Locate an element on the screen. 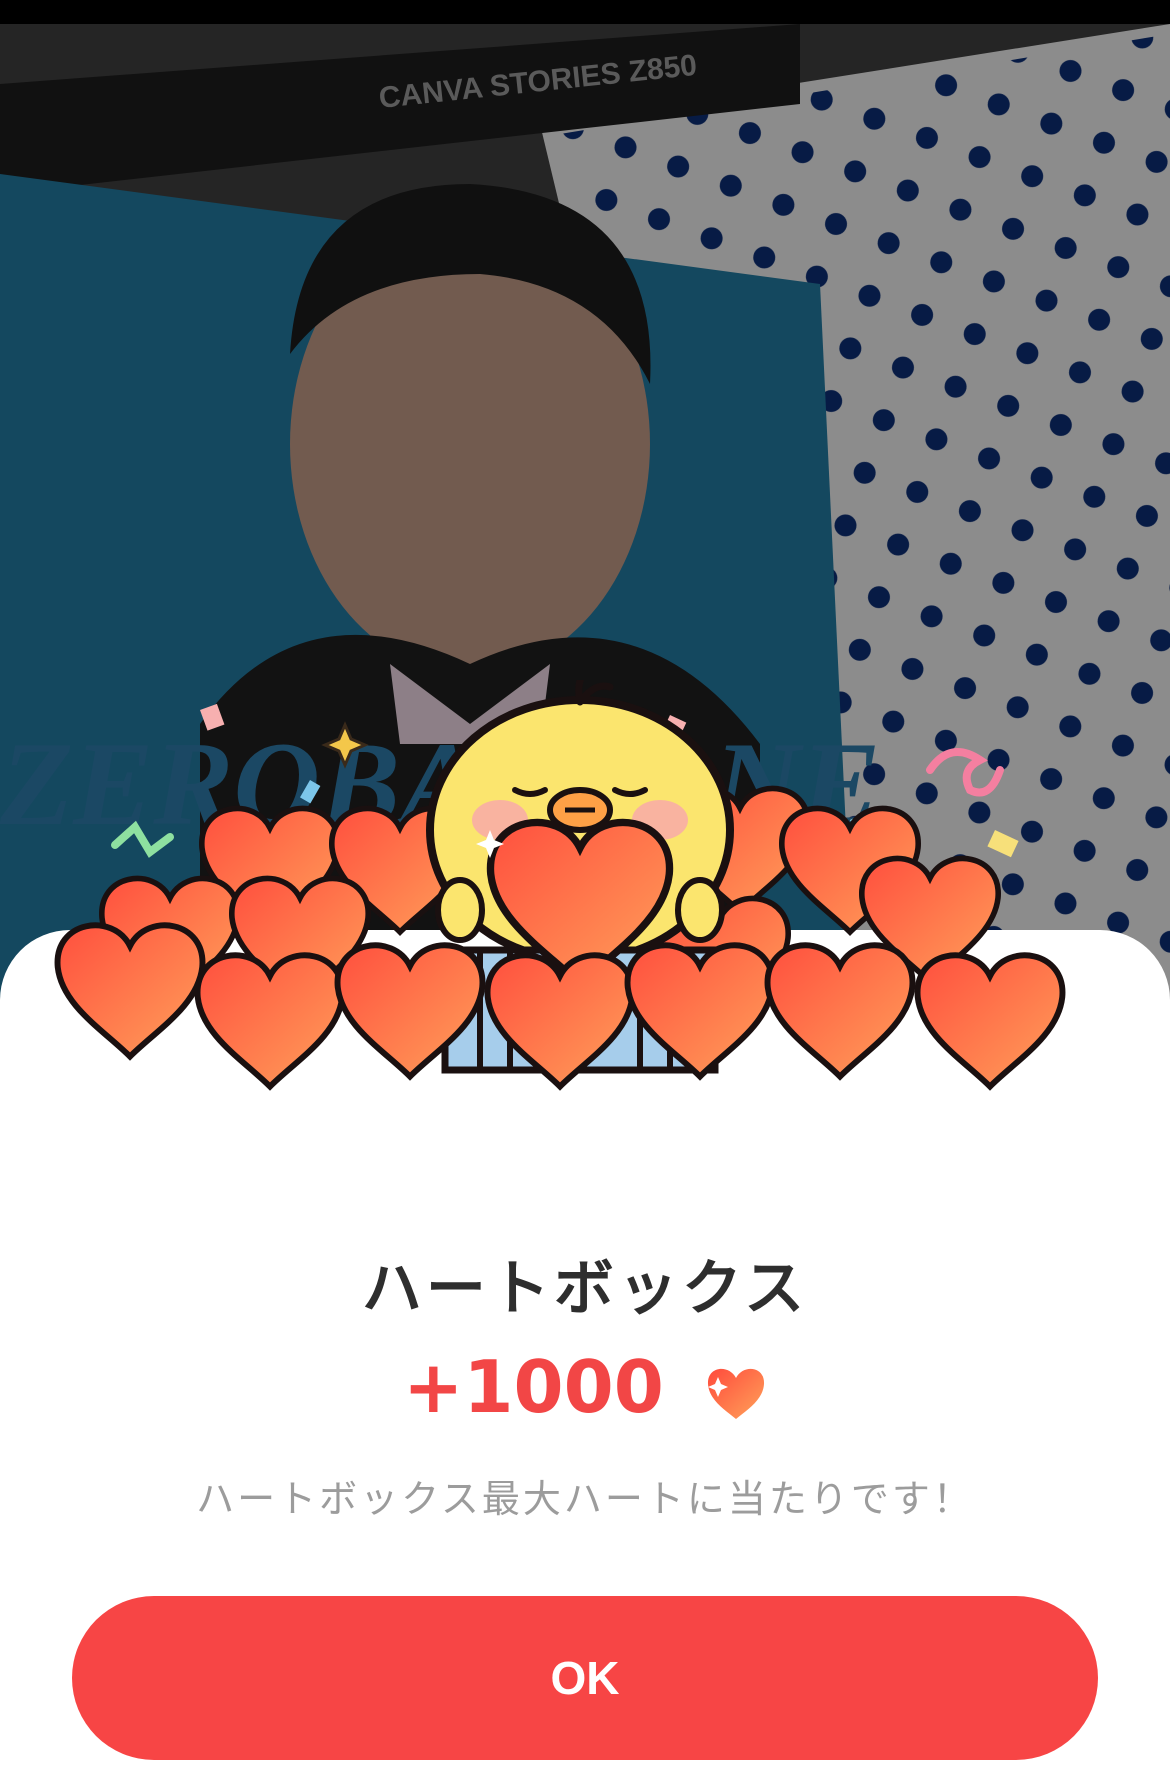  heart-icon is located at coordinates (735, 1394).